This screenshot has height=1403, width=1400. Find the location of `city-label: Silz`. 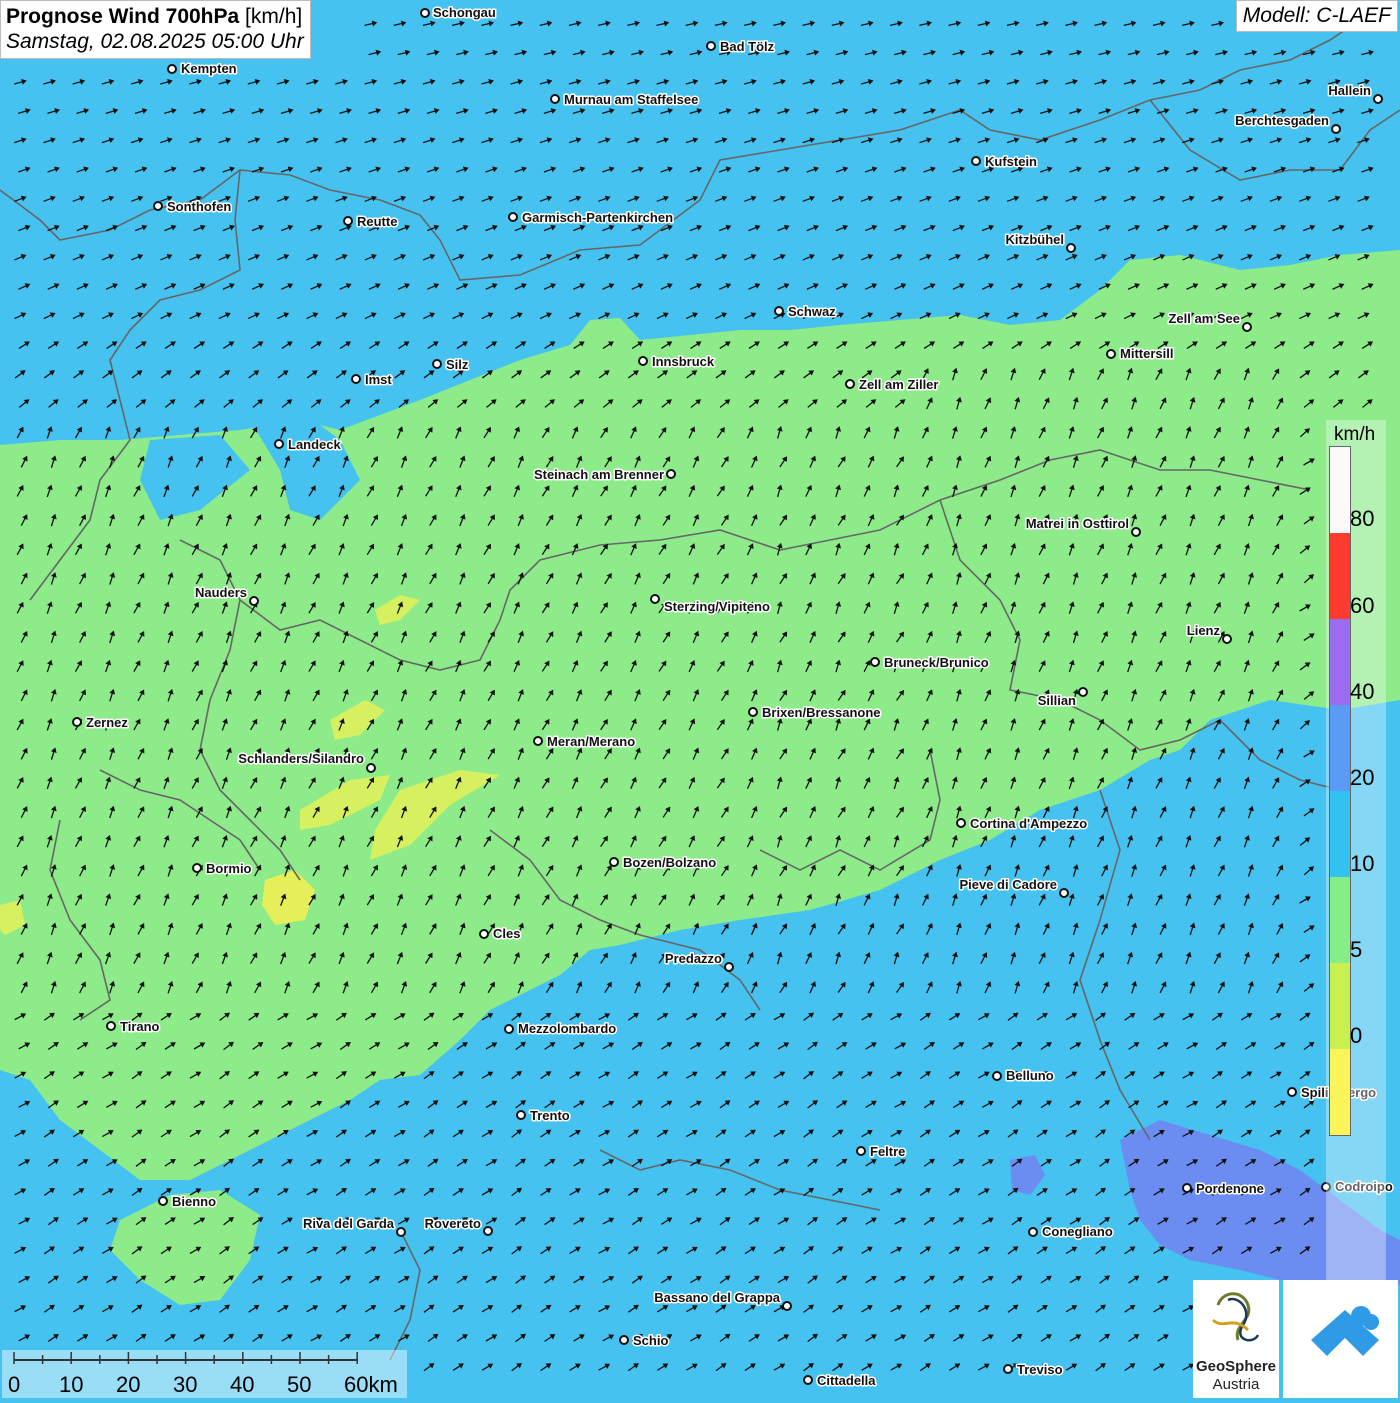

city-label: Silz is located at coordinates (457, 364).